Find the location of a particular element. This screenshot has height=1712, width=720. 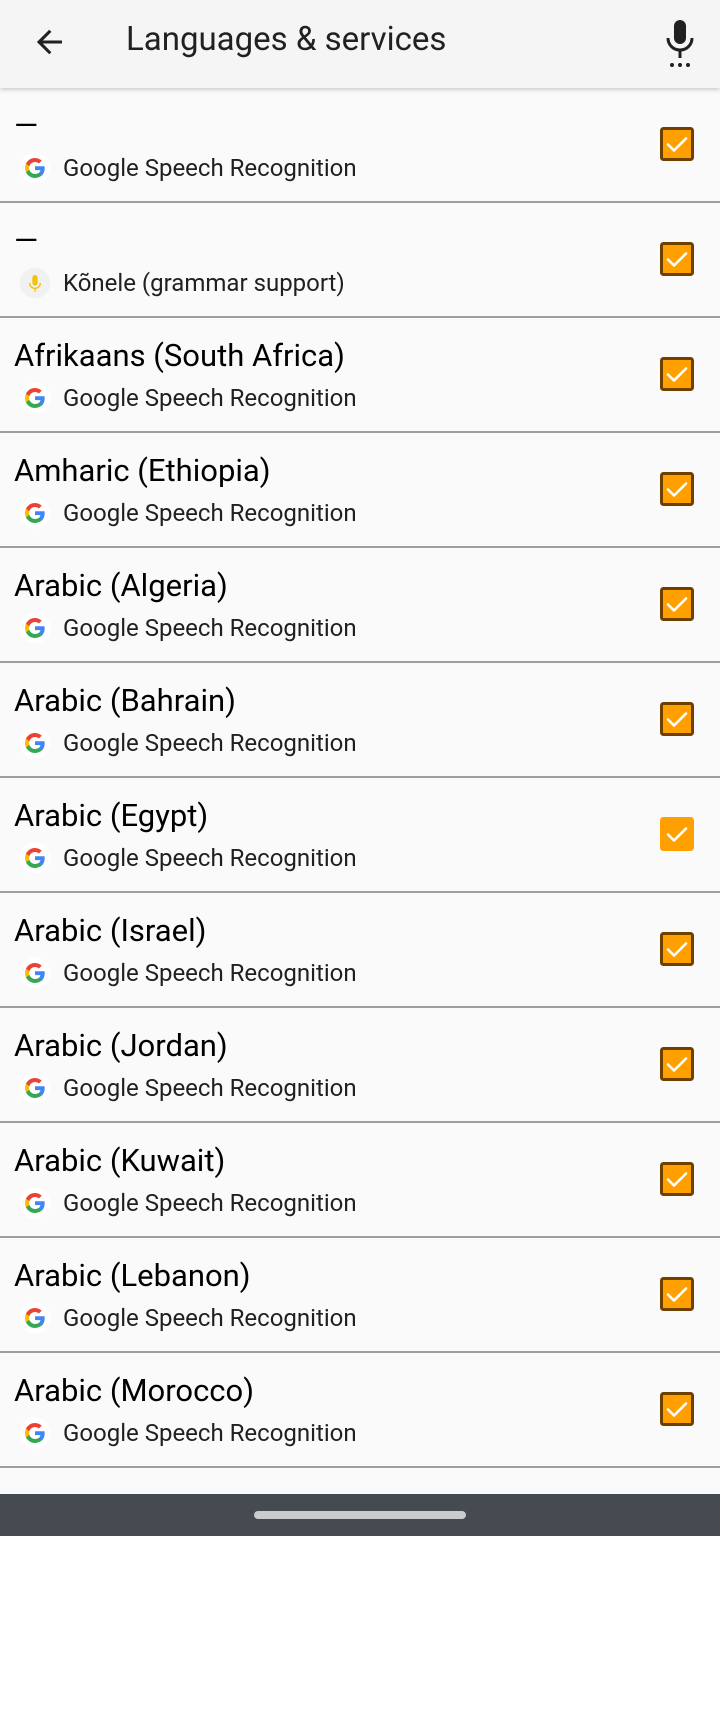

language-name: Arabic (Lebanon) is located at coordinates (132, 1275).